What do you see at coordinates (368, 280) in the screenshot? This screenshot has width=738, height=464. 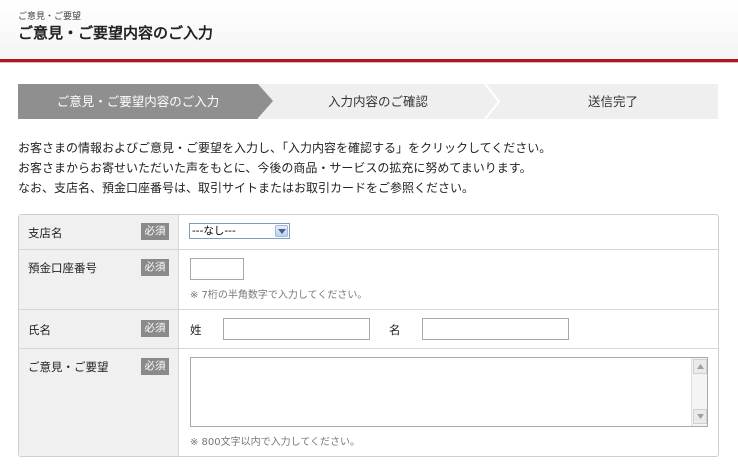 I see `form-row-account: 預金口座番号 必須 ※ 7桁の半角数字で入力してください。` at bounding box center [368, 280].